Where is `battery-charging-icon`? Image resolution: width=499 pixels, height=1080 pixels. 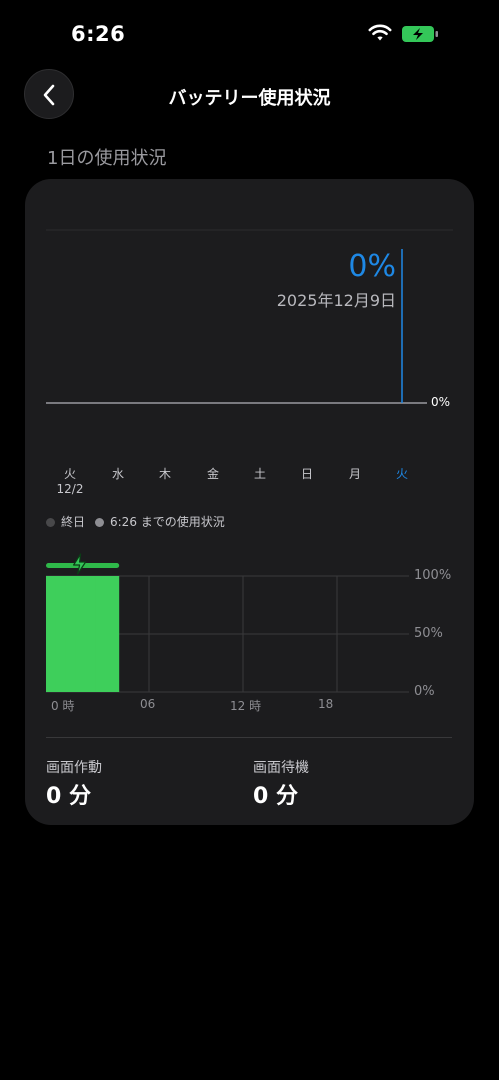 battery-charging-icon is located at coordinates (420, 34).